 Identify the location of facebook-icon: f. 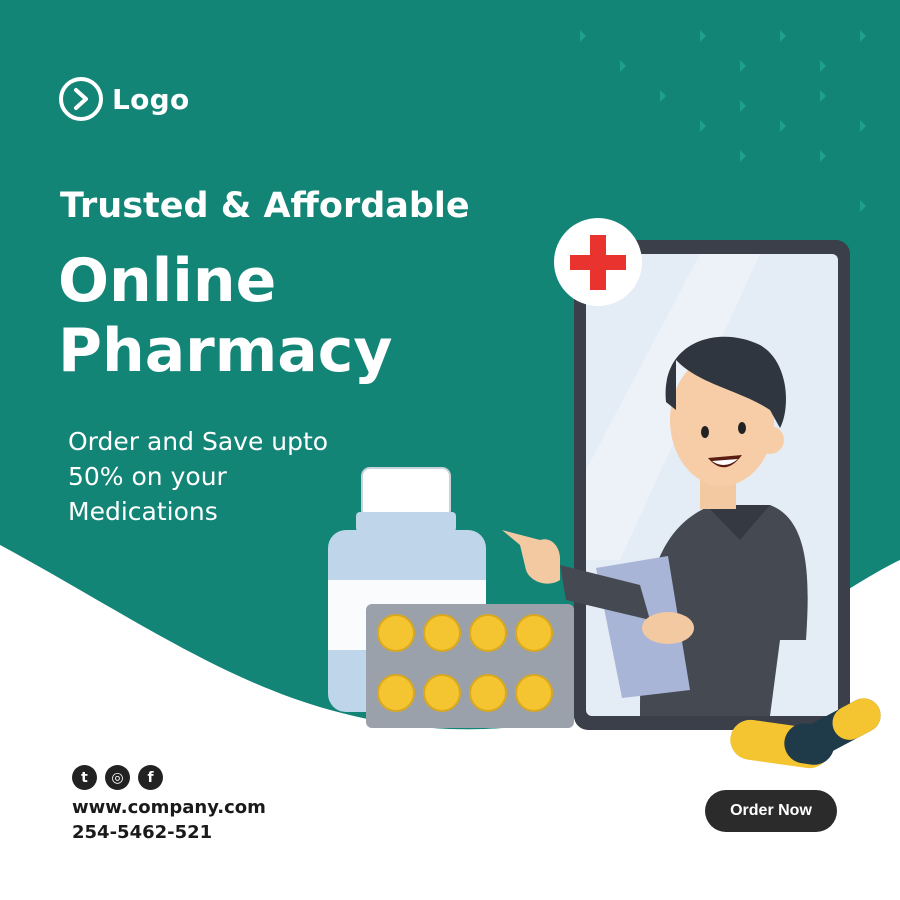
(150, 777).